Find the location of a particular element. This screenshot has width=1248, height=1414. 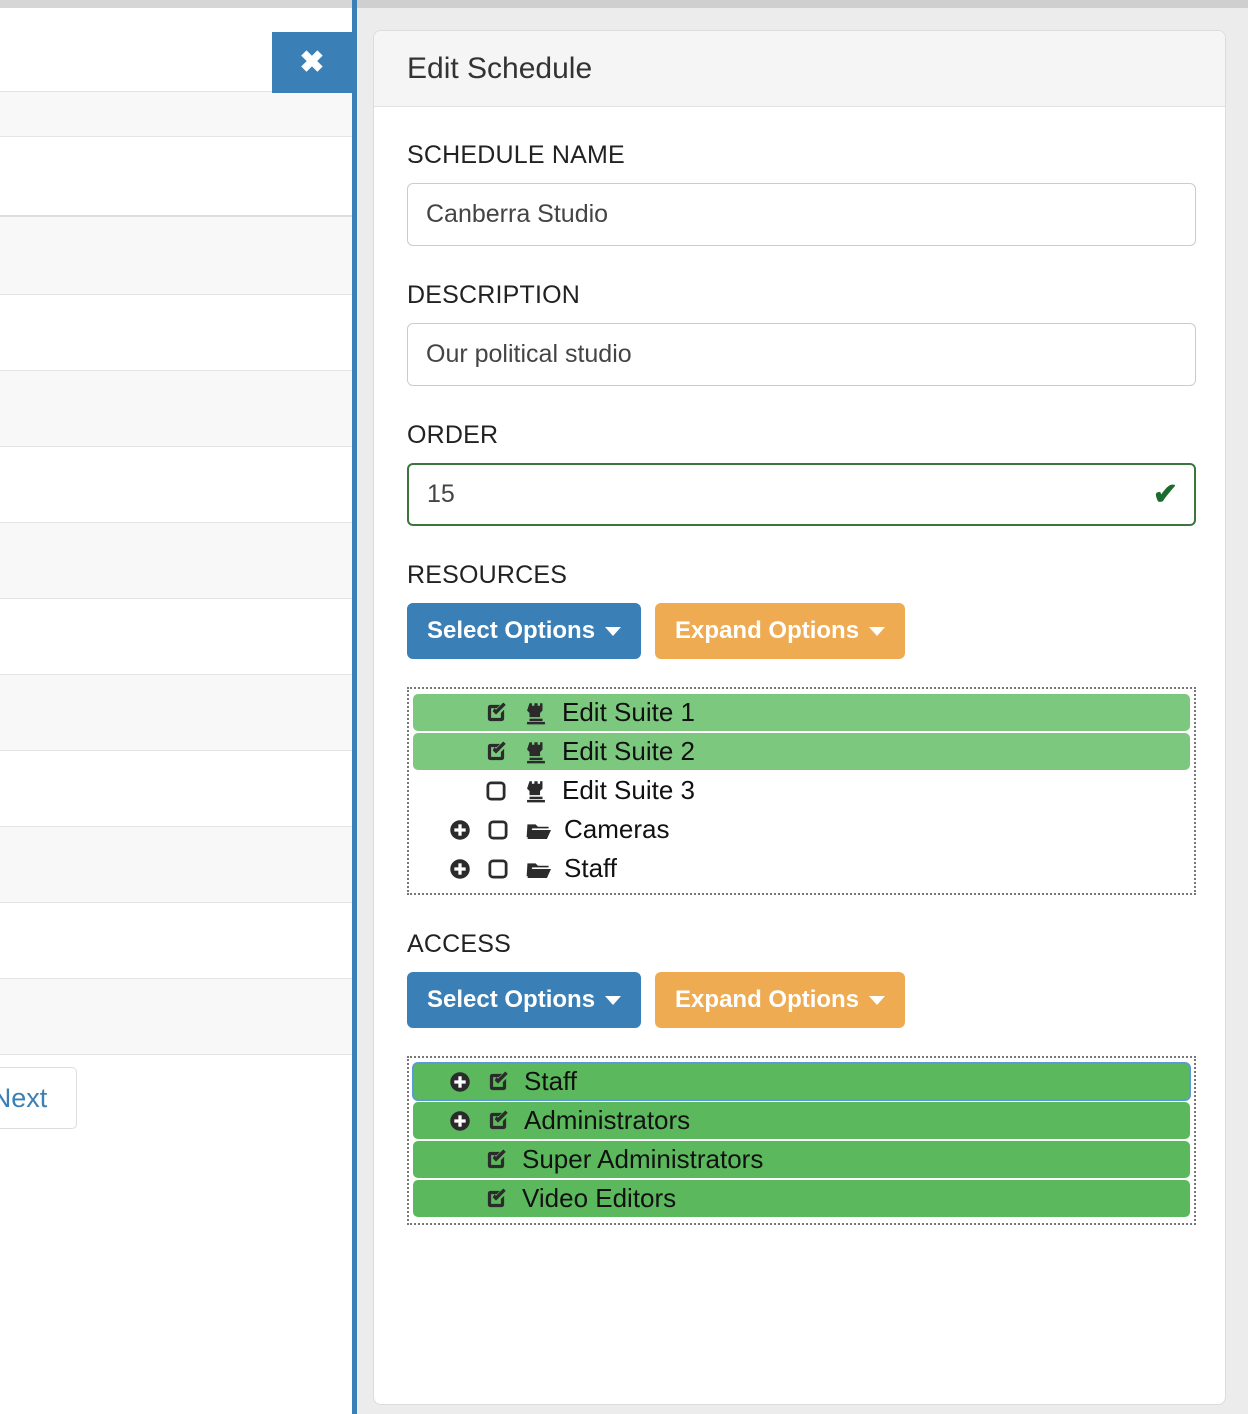

tree-item-label: Edit Suite 3 is located at coordinates (628, 790).